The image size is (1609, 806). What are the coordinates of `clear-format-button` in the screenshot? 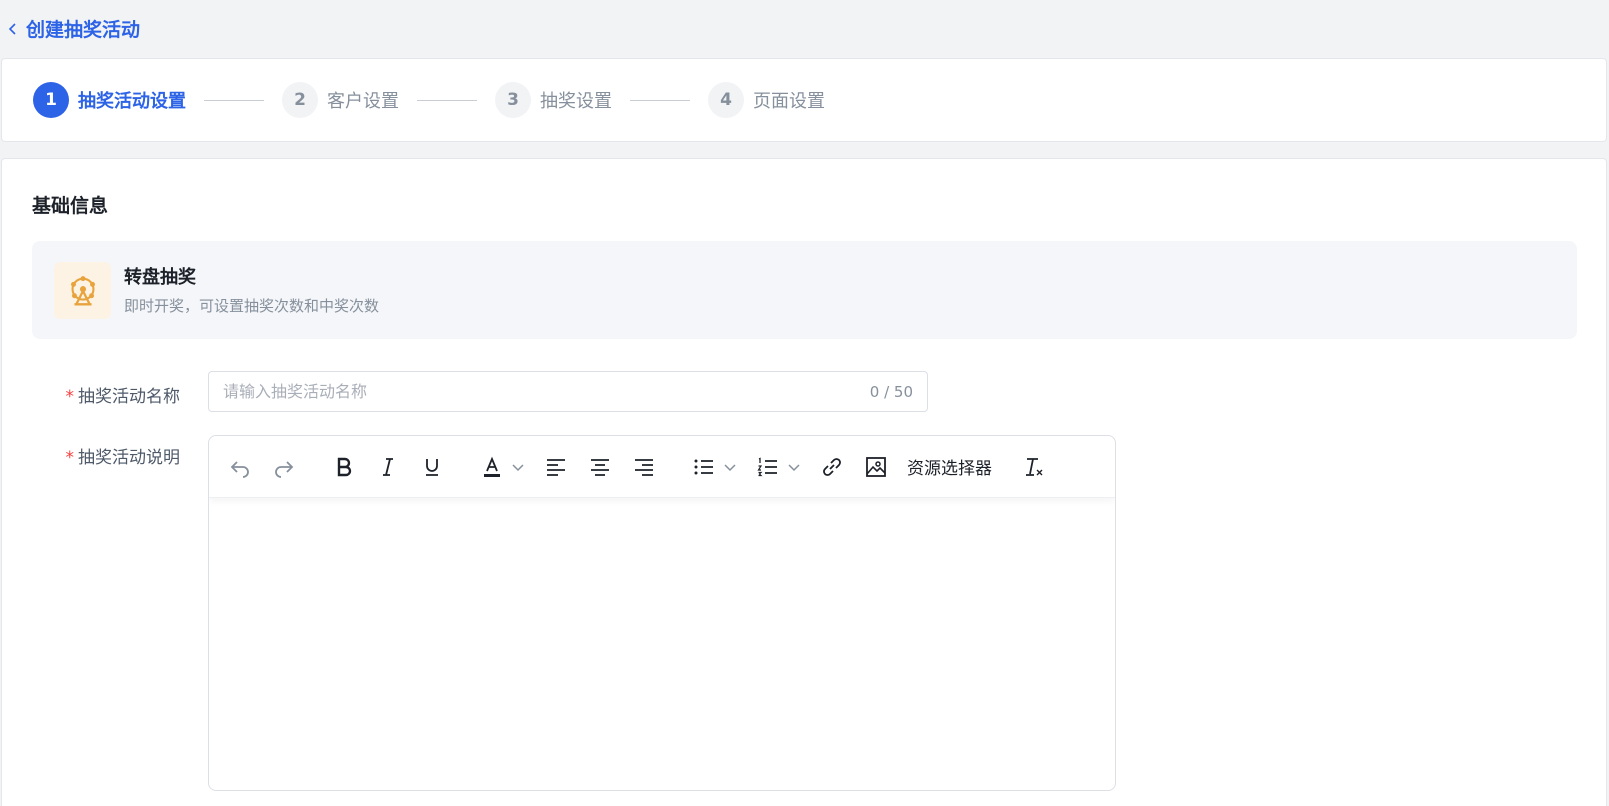 It's located at (1035, 467).